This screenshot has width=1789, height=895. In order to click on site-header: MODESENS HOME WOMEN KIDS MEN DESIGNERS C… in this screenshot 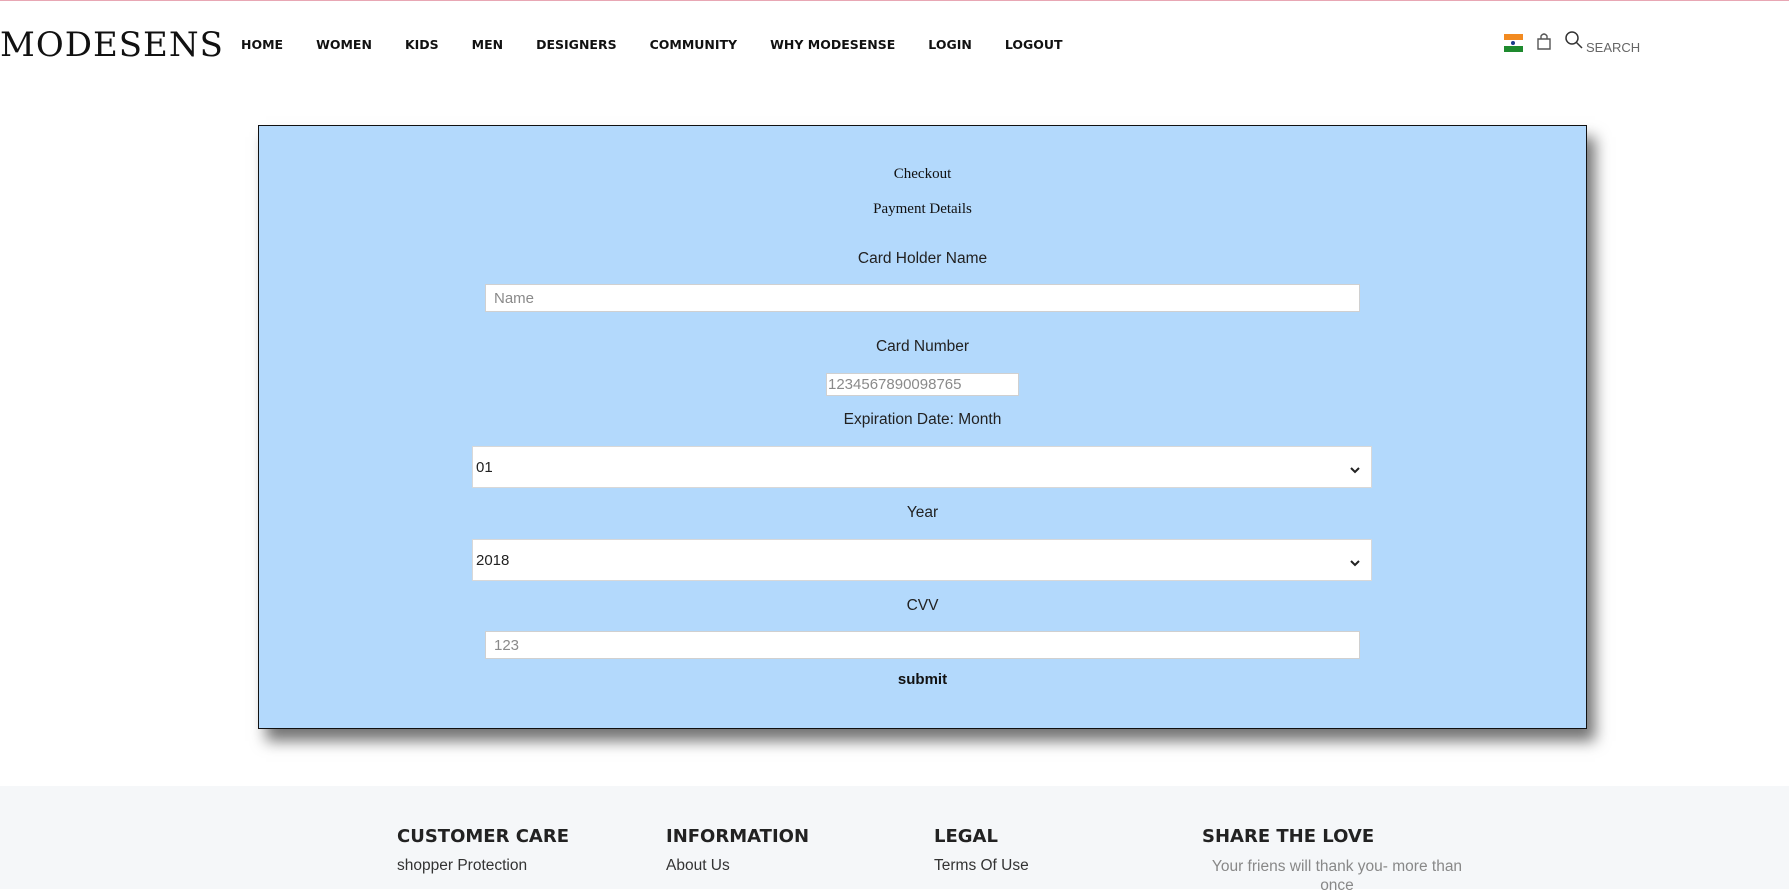, I will do `click(894, 45)`.